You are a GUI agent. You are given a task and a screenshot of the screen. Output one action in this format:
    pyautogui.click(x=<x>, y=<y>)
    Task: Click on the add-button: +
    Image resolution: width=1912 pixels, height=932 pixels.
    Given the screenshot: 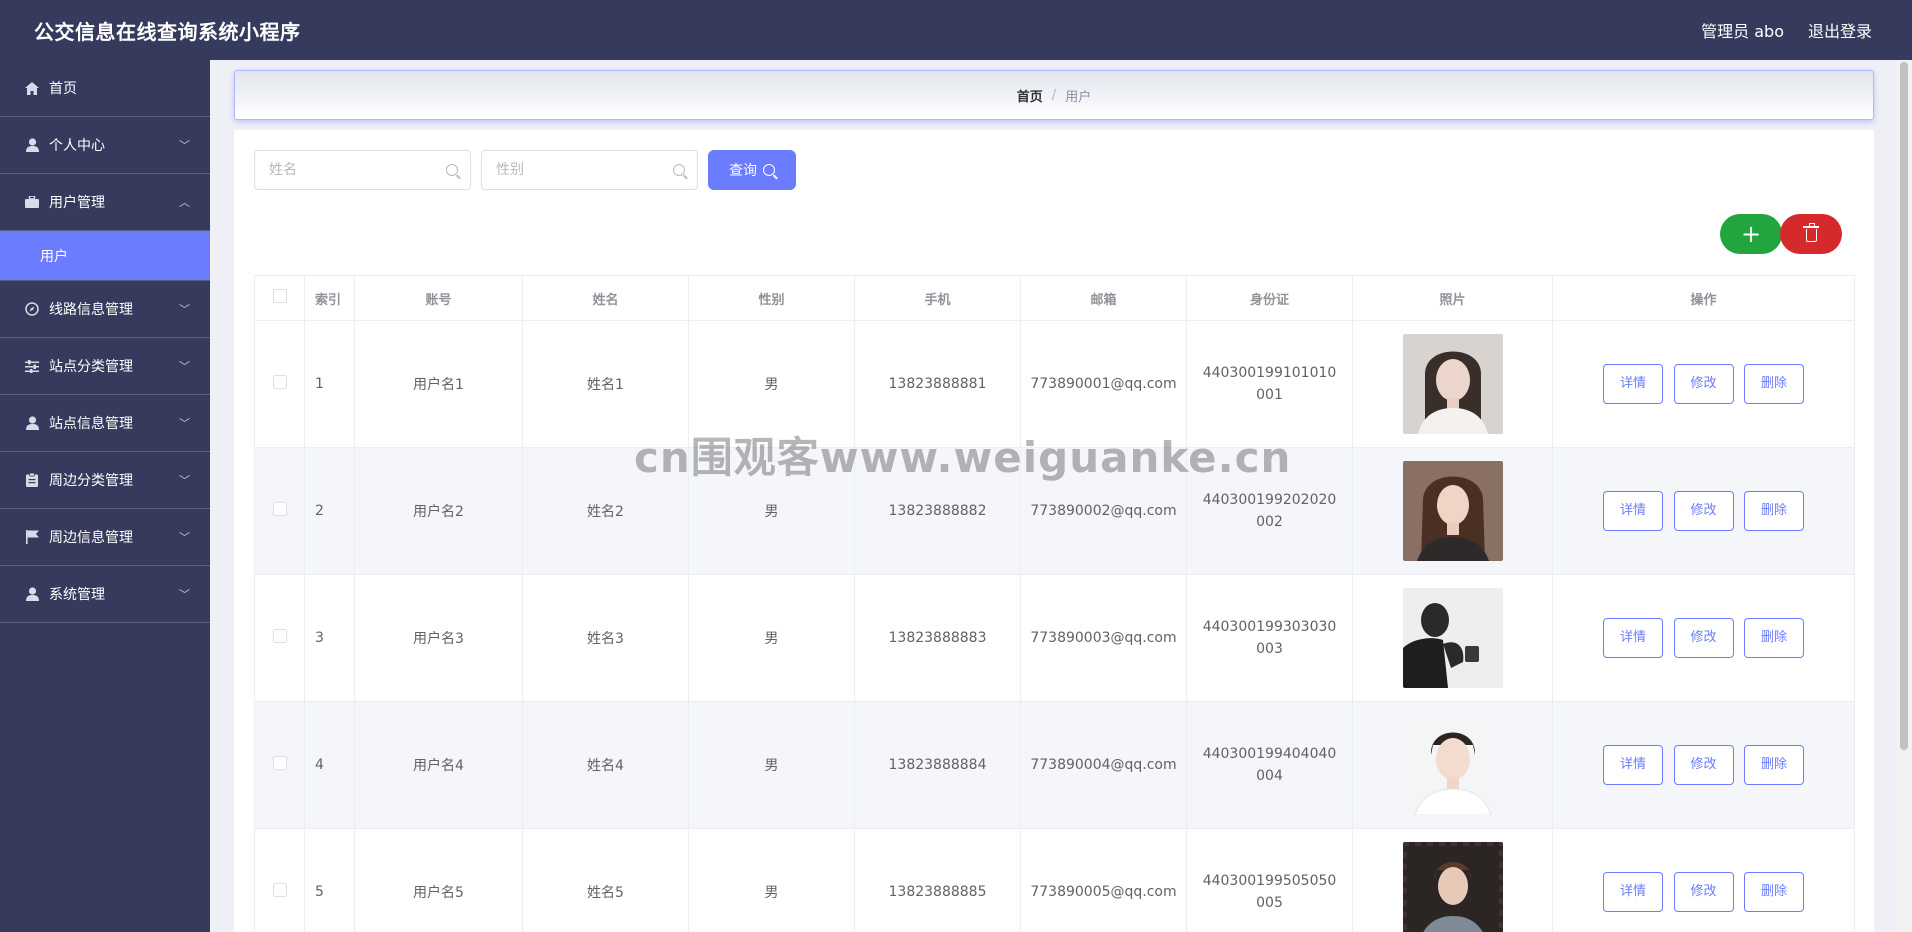 What is the action you would take?
    pyautogui.click(x=1751, y=234)
    